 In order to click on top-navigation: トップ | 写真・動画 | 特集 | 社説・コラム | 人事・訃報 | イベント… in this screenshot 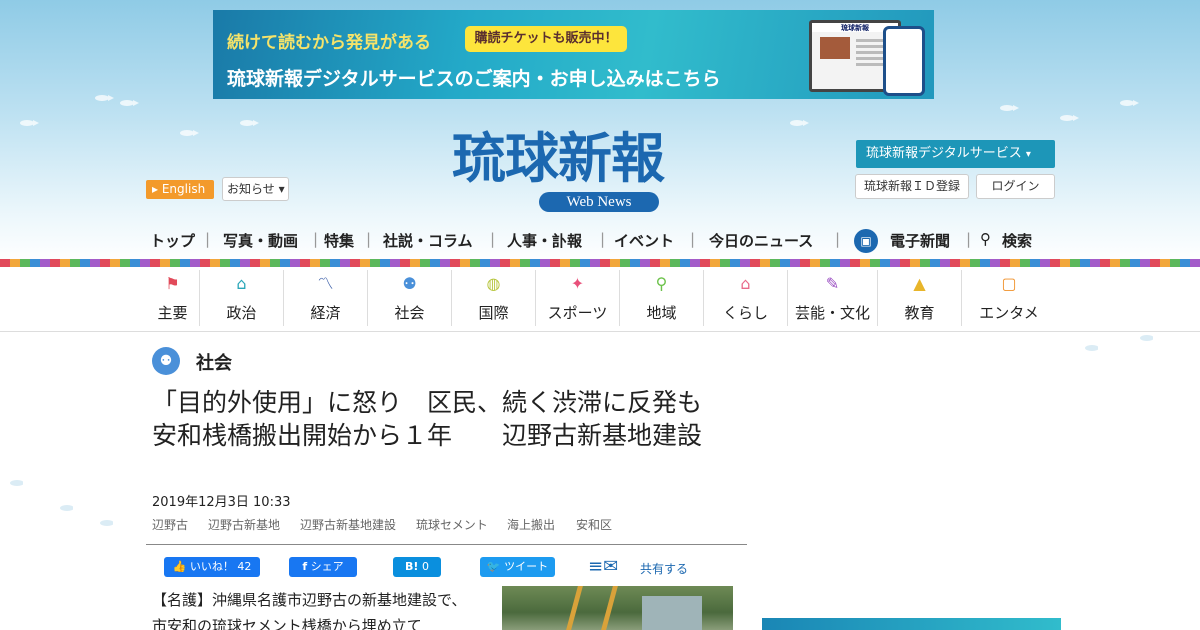, I will do `click(600, 239)`.